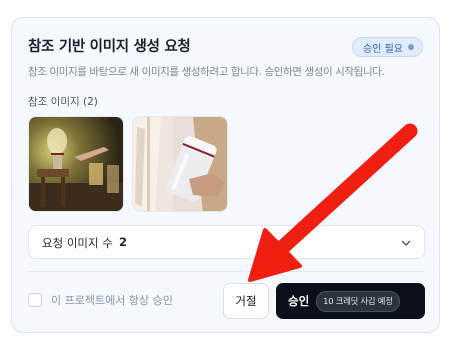  Describe the element at coordinates (63, 102) in the screenshot. I see `reference-images-label: 참조 이미지 (2)` at that location.